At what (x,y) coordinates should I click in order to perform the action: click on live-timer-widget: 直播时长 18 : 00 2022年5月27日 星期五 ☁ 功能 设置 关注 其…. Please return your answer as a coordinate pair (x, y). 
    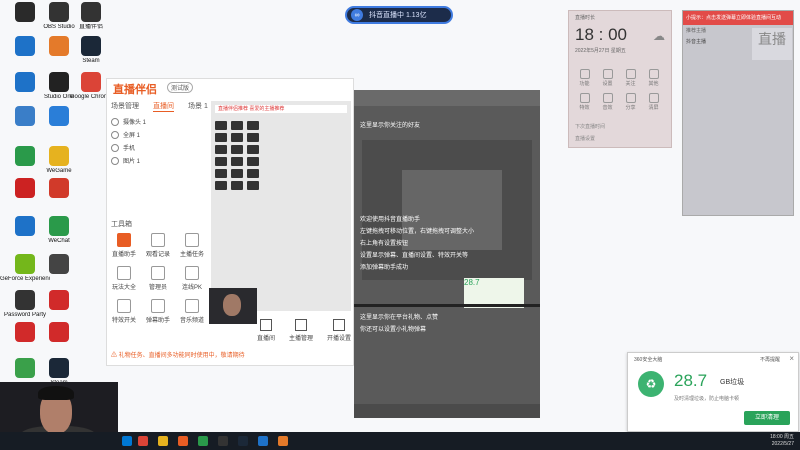
    Looking at the image, I should click on (620, 79).